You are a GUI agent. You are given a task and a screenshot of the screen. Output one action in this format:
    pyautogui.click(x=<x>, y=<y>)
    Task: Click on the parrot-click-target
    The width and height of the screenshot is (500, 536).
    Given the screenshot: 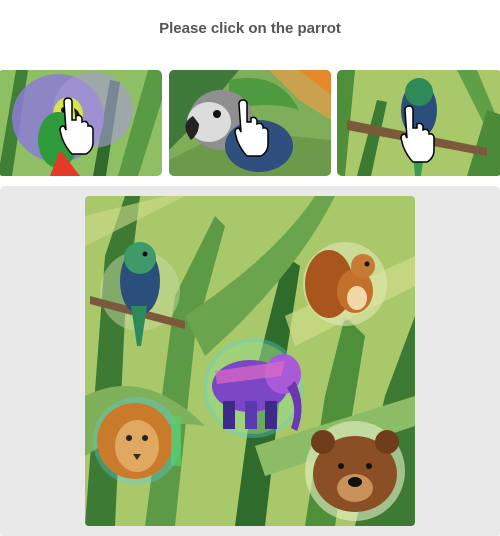 What is the action you would take?
    pyautogui.click(x=140, y=291)
    